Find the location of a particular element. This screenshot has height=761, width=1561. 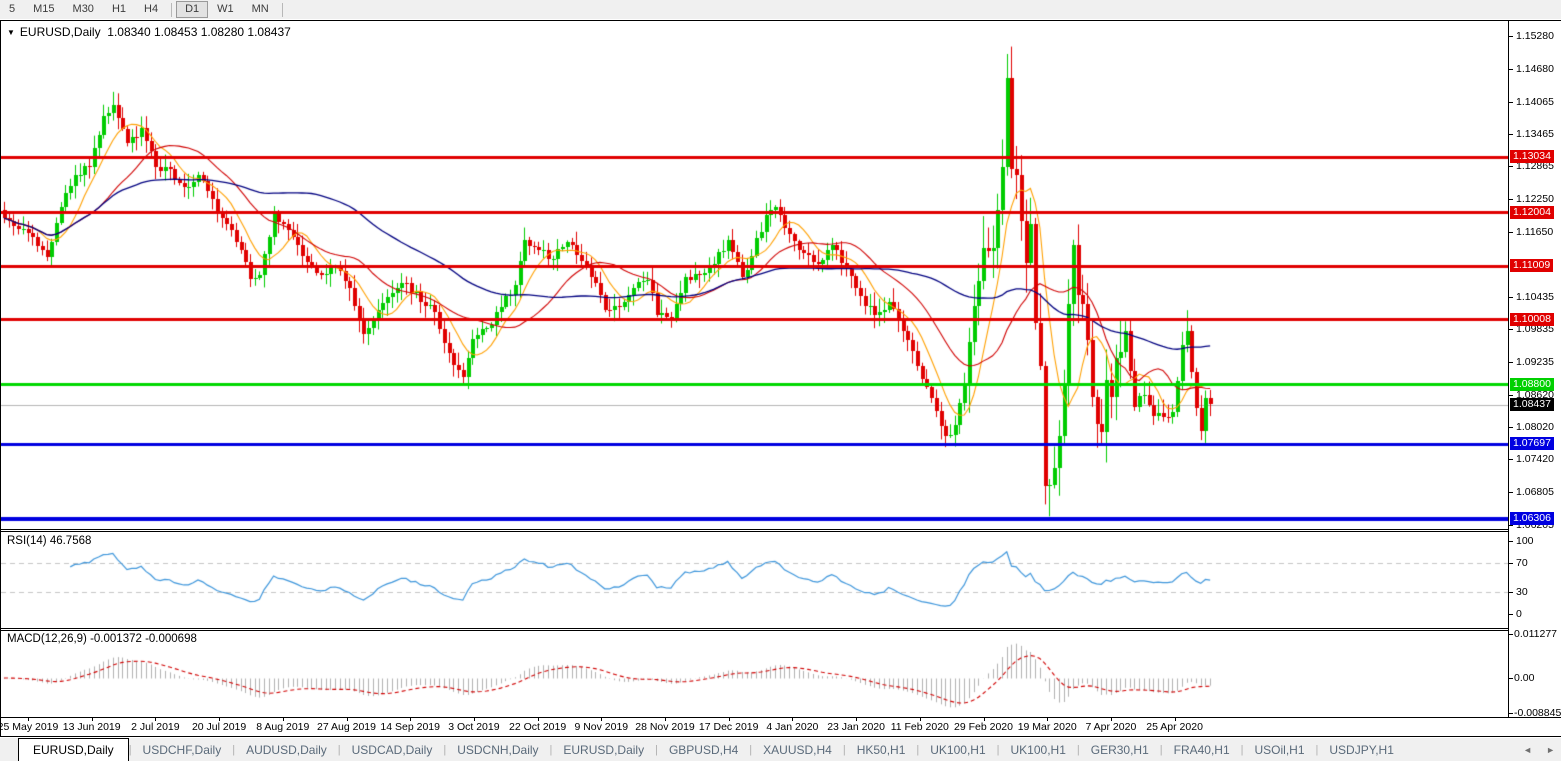

chevron-down-icon: ▼ is located at coordinates (11, 32).